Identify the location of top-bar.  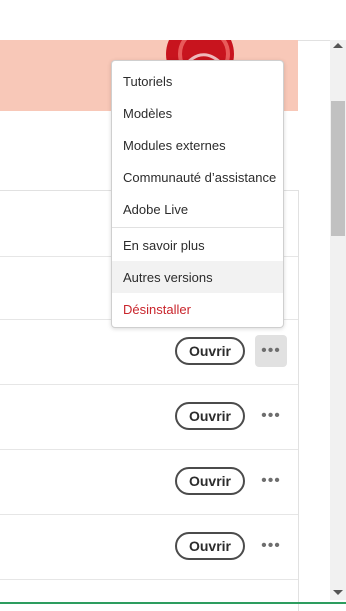
(173, 20).